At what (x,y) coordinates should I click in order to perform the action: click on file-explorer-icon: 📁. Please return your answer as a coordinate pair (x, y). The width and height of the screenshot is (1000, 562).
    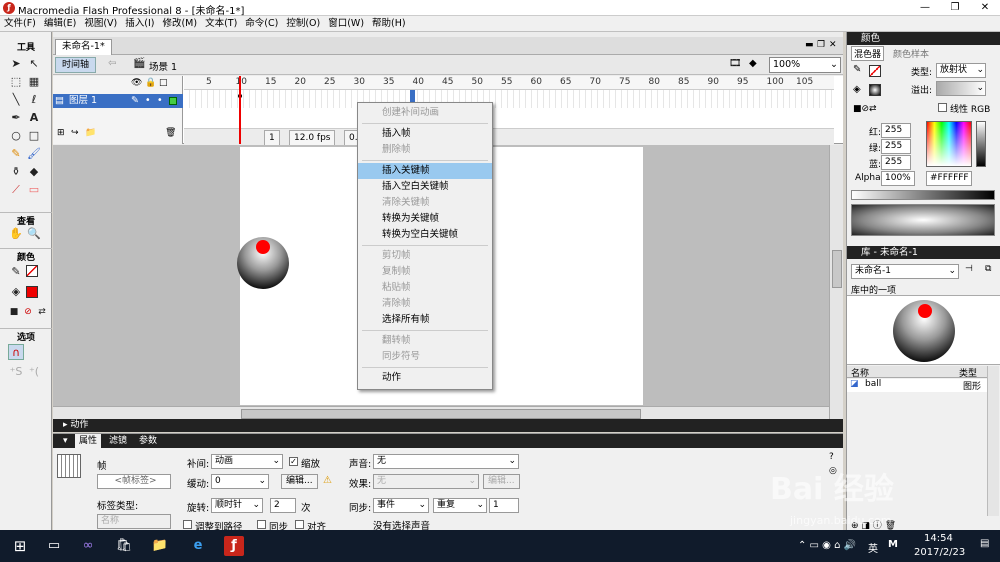
    Looking at the image, I should click on (160, 546).